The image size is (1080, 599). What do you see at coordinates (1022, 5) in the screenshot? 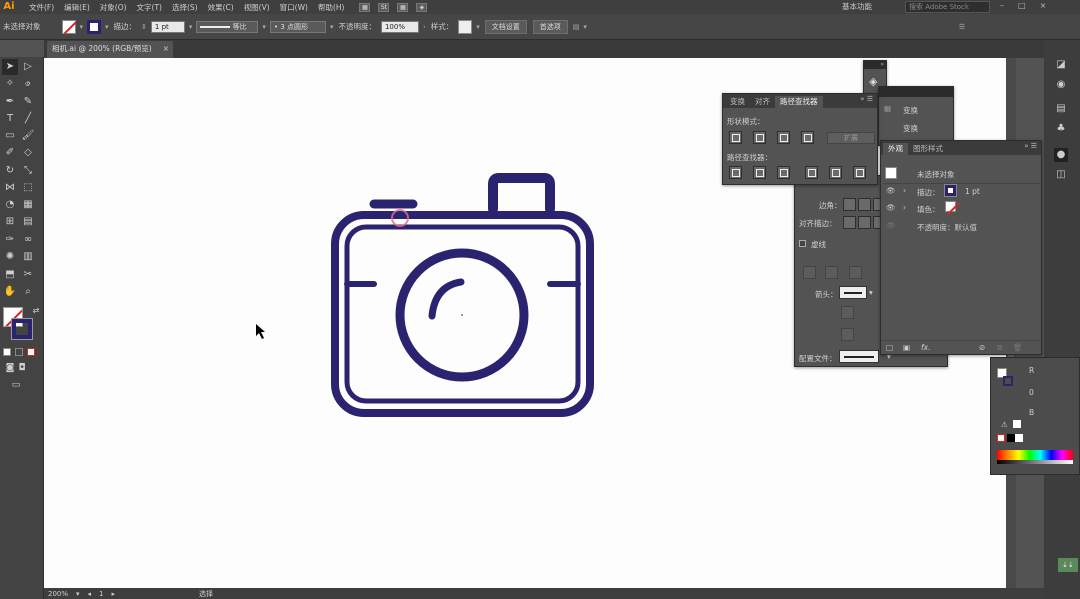
I see `maximize-icon: □` at bounding box center [1022, 5].